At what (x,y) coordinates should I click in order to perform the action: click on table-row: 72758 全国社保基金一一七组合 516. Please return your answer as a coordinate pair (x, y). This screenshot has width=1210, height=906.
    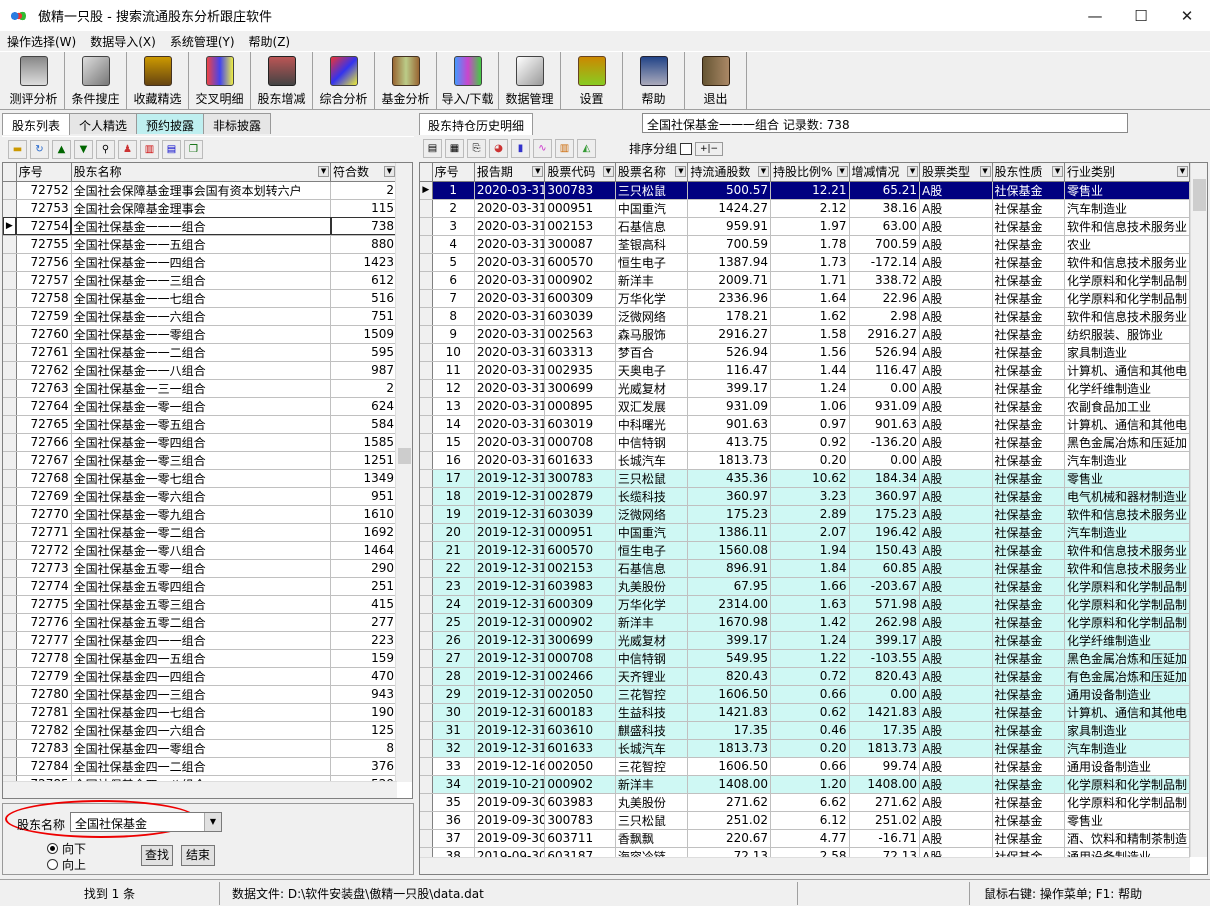
    Looking at the image, I should click on (200, 298).